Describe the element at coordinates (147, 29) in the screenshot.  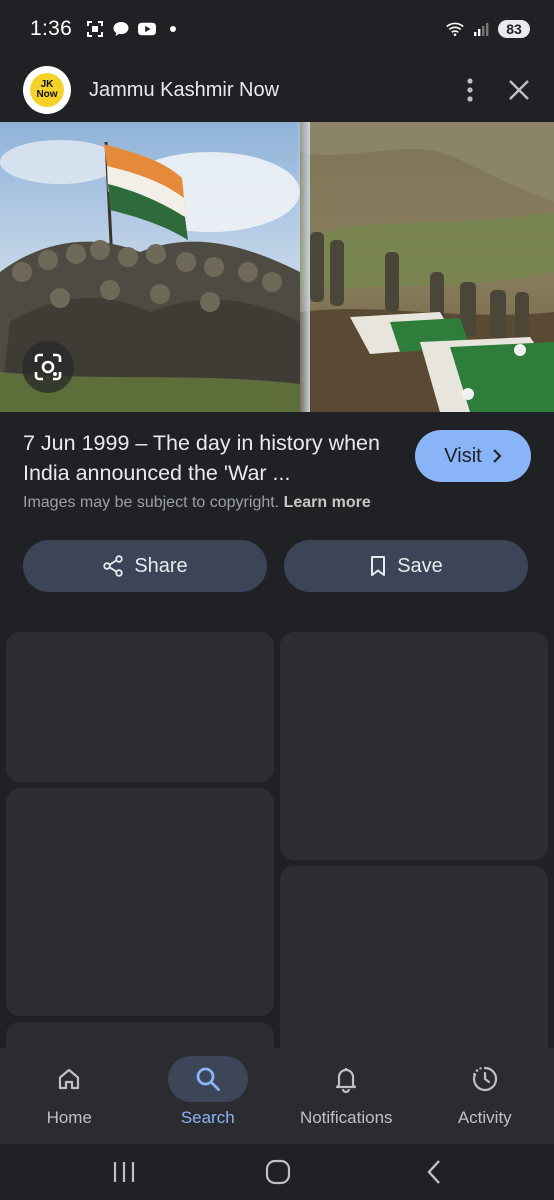
I see `youtube-icon` at that location.